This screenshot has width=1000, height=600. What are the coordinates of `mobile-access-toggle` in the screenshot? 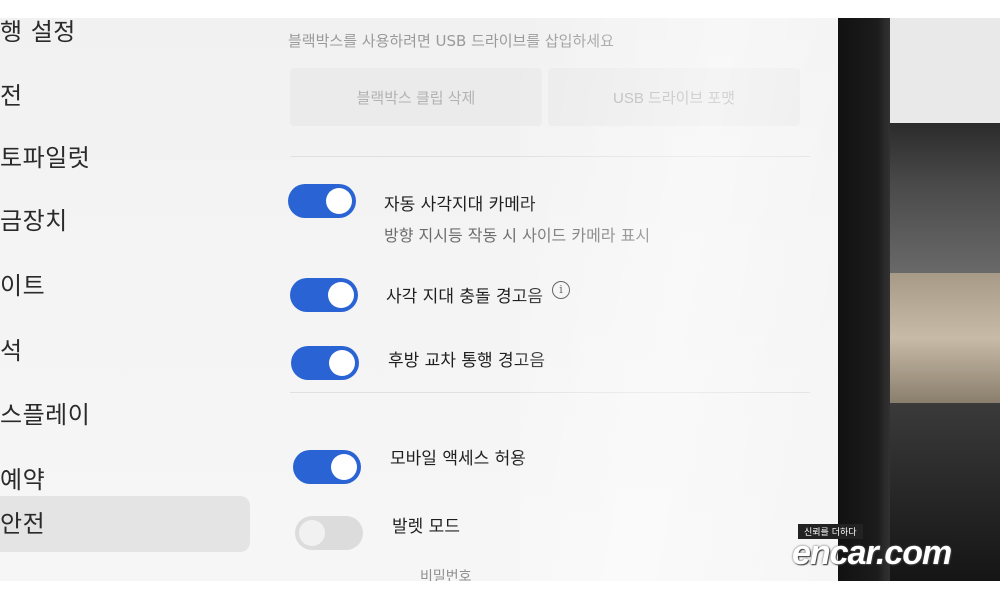 It's located at (327, 467).